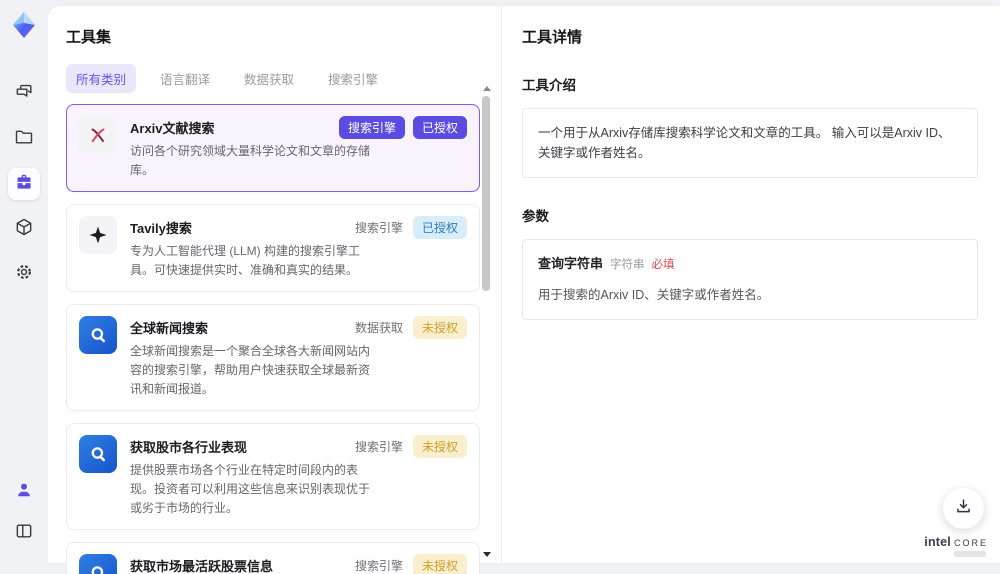 Image resolution: width=1000 pixels, height=574 pixels. What do you see at coordinates (750, 84) in the screenshot?
I see `intro-heading: 工具介绍` at bounding box center [750, 84].